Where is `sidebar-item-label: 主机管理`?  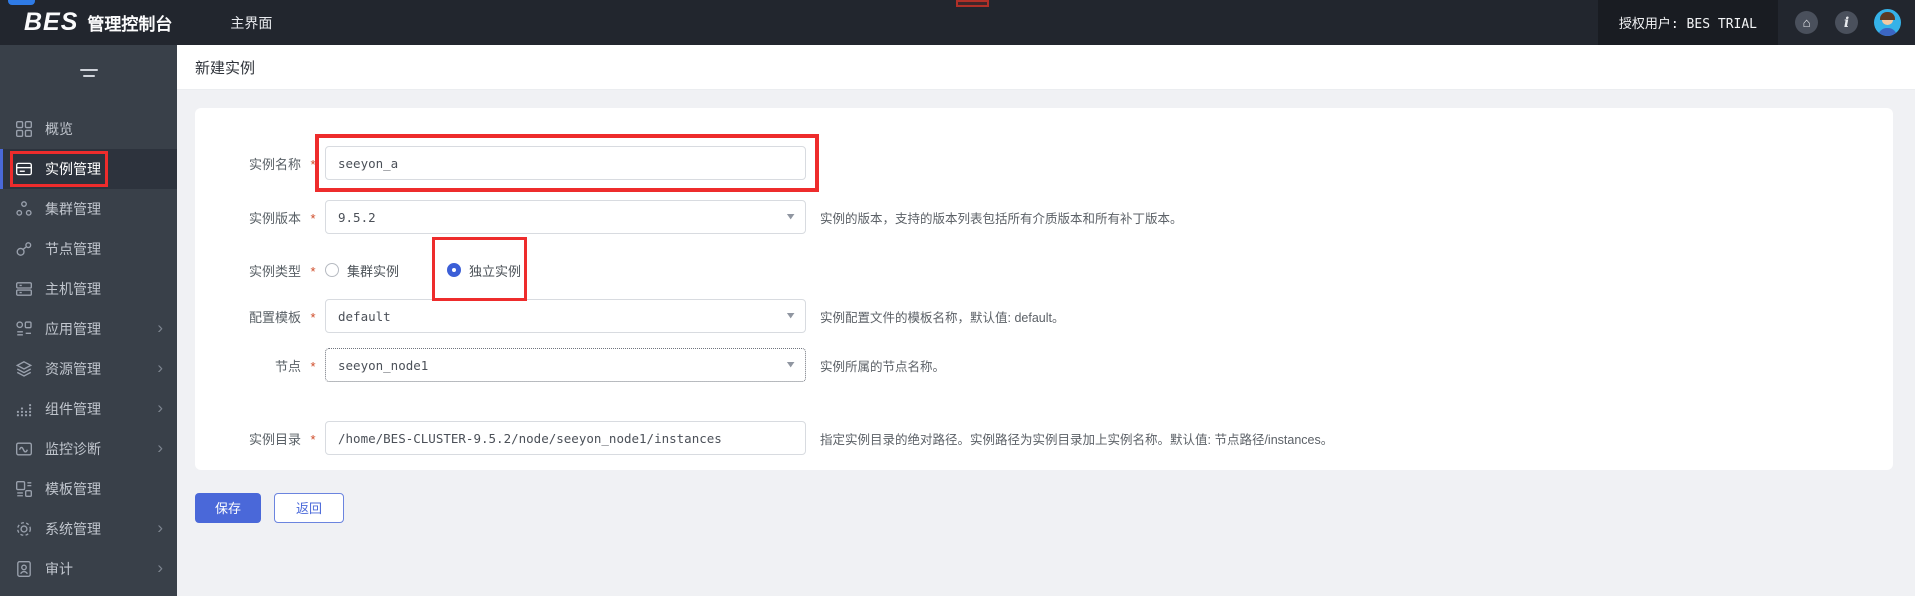
sidebar-item-label: 主机管理 is located at coordinates (73, 289).